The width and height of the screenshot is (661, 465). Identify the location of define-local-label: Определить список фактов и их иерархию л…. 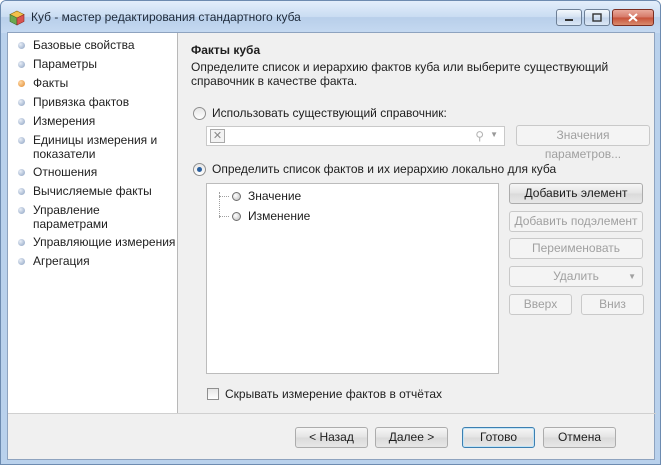
(384, 169).